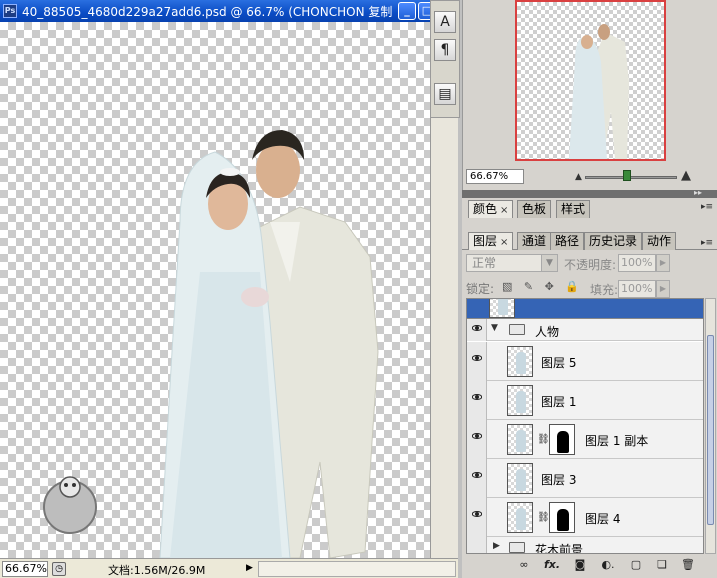  Describe the element at coordinates (558, 362) in the screenshot. I see `layer-name: 图层 5` at that location.